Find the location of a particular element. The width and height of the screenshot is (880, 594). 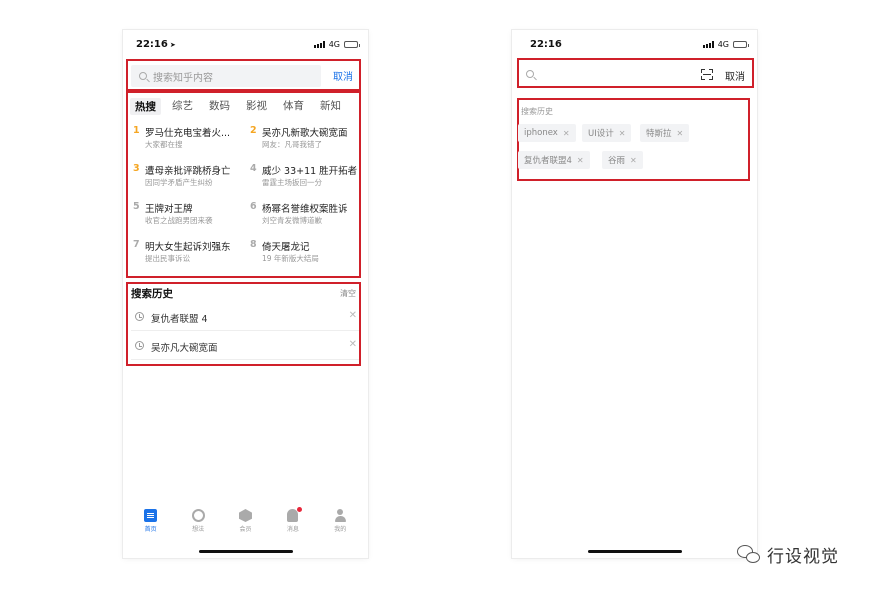

hot-rank: 4 is located at coordinates (253, 168).